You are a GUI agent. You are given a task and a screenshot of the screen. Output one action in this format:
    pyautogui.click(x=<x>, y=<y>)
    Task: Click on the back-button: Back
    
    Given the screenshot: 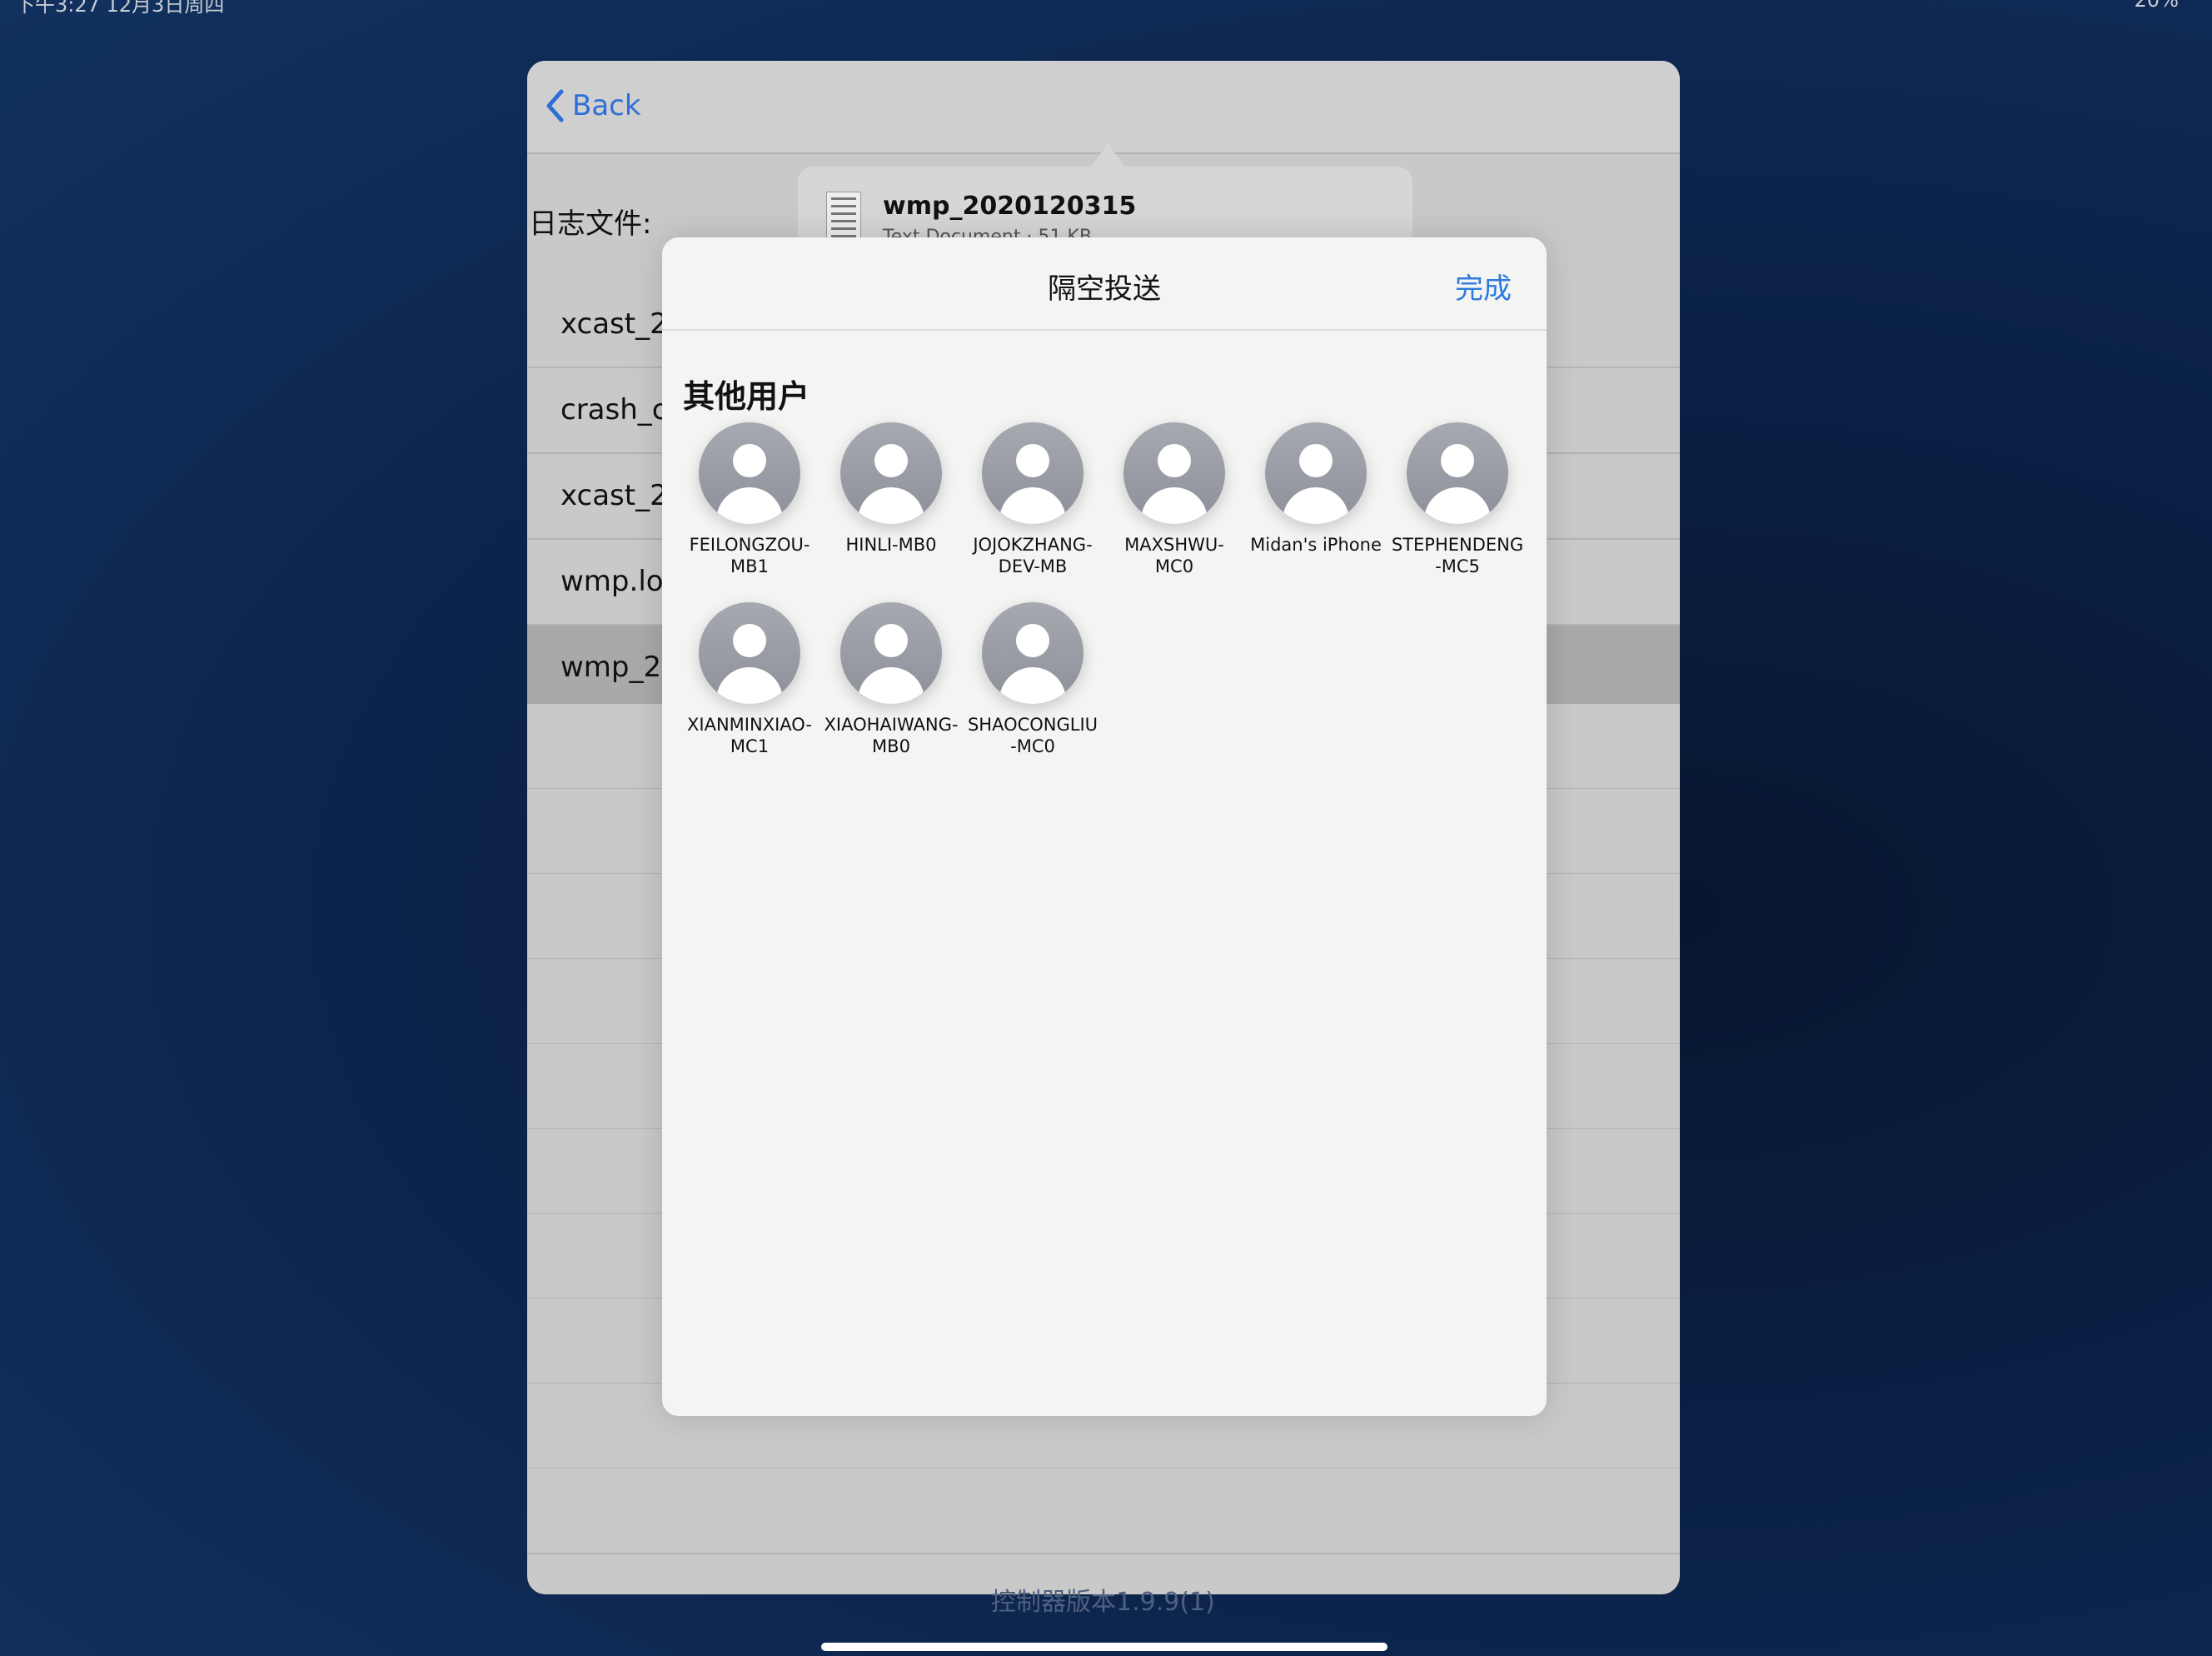 What is the action you would take?
    pyautogui.click(x=593, y=105)
    